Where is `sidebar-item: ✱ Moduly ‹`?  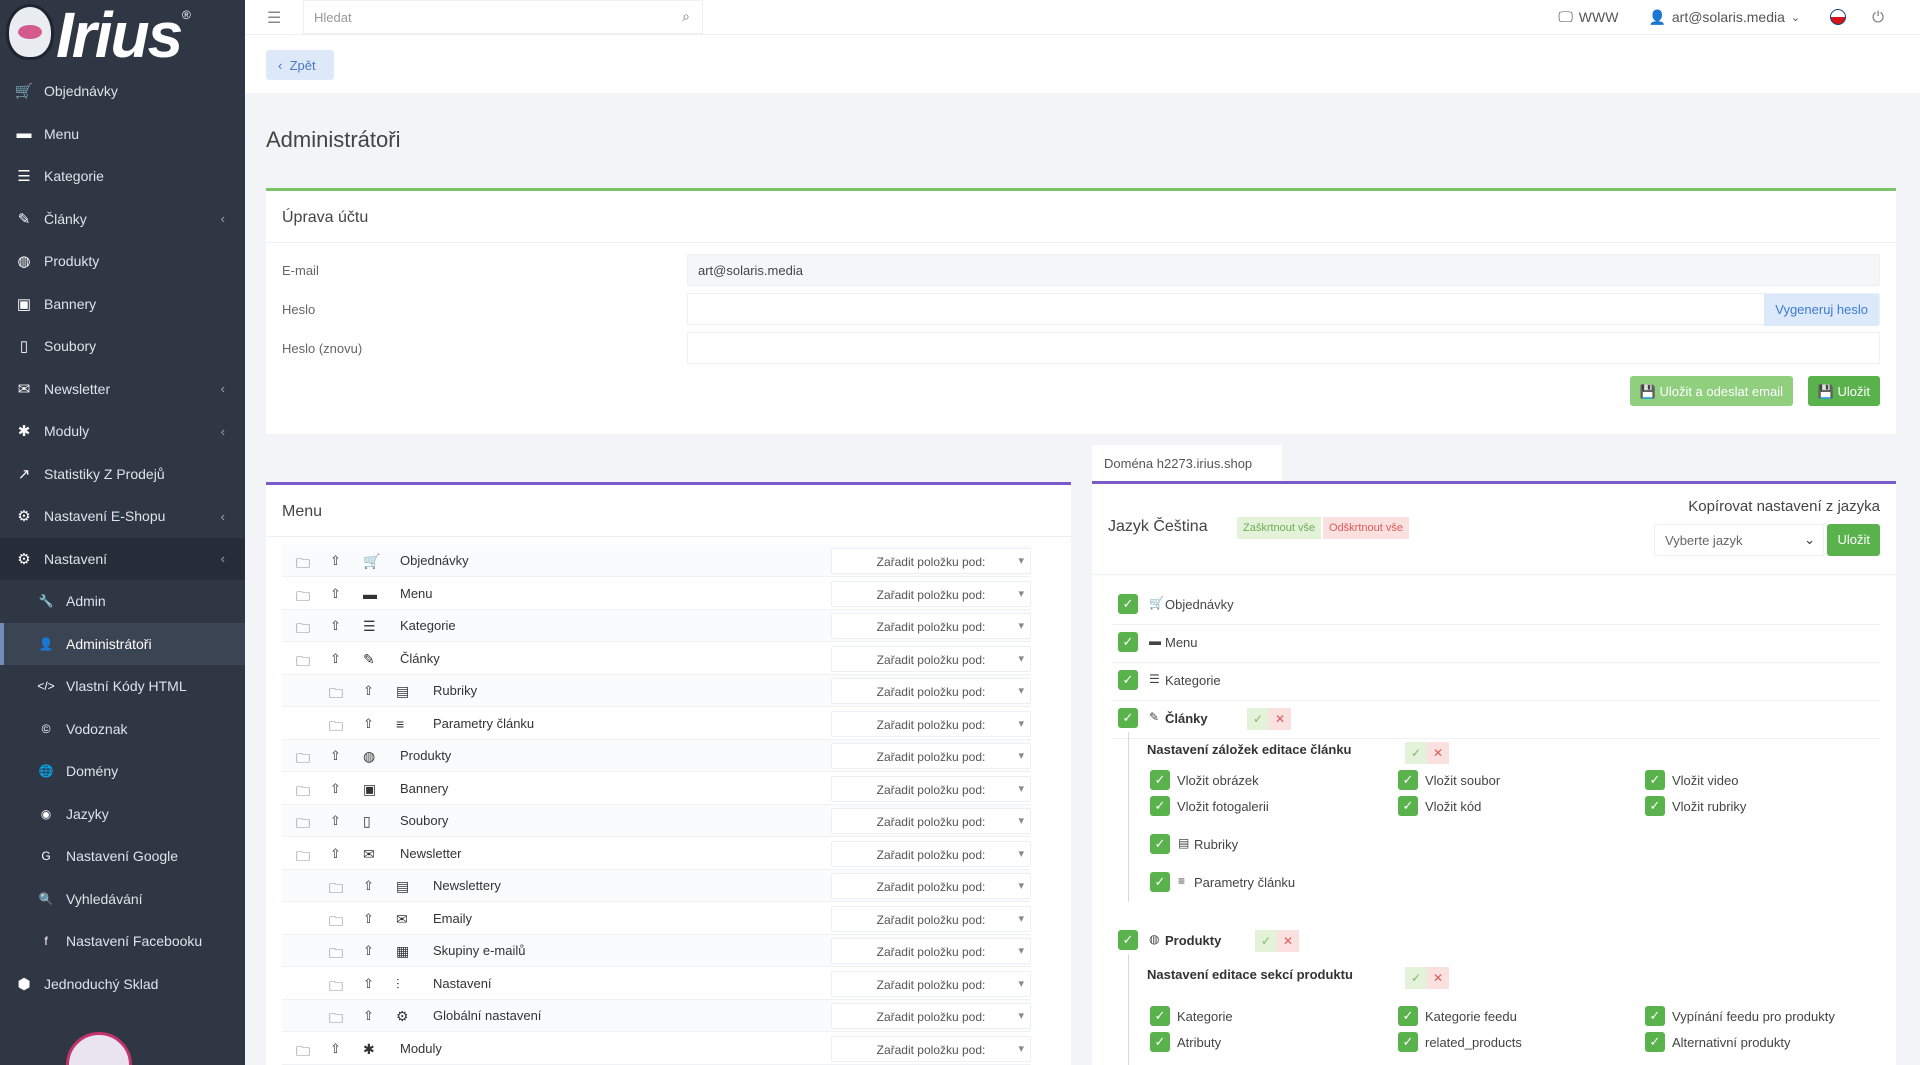 sidebar-item: ✱ Moduly ‹ is located at coordinates (122, 431).